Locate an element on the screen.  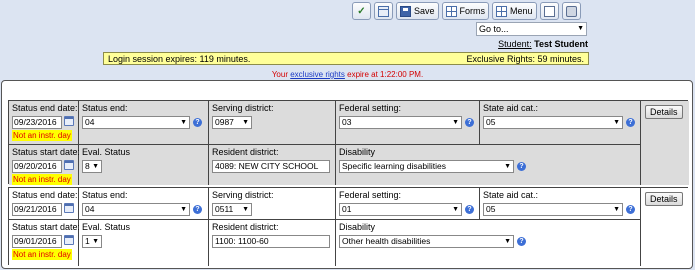
disability-cell: Disability Other health disabilities ▼? is located at coordinates (488, 243).